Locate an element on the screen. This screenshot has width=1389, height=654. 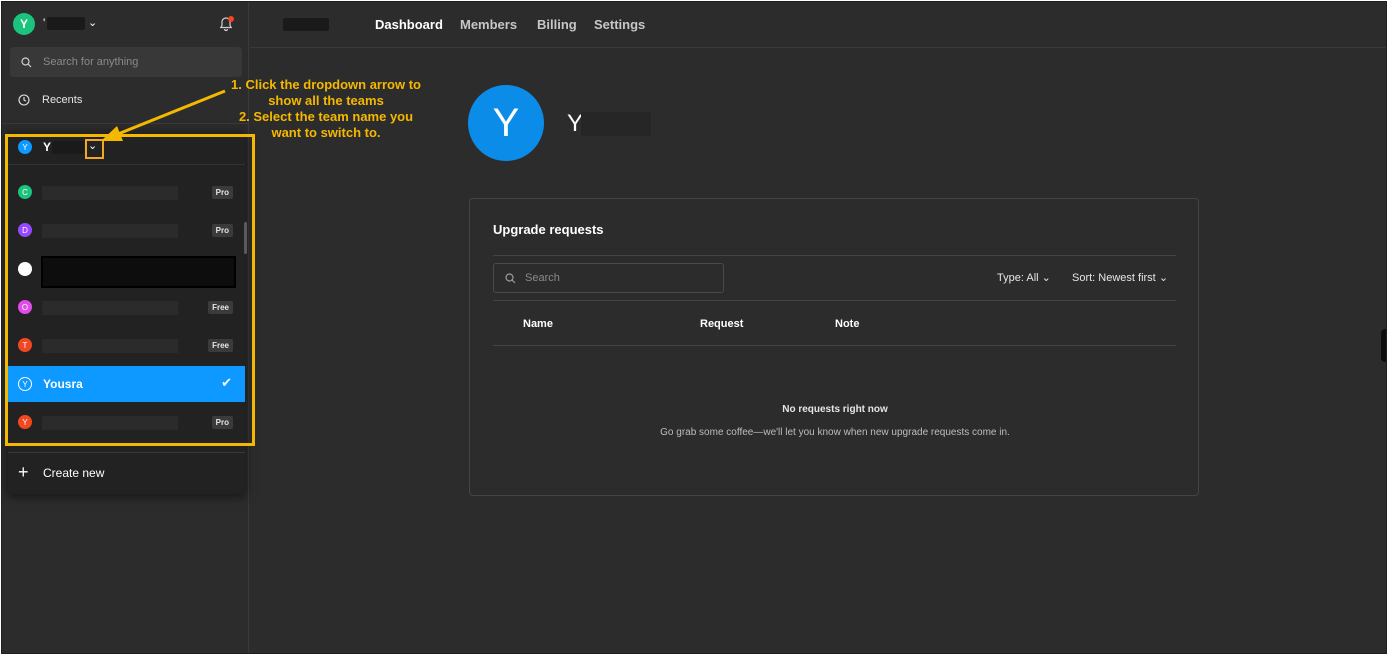
column-header-name: Name is located at coordinates (538, 324).